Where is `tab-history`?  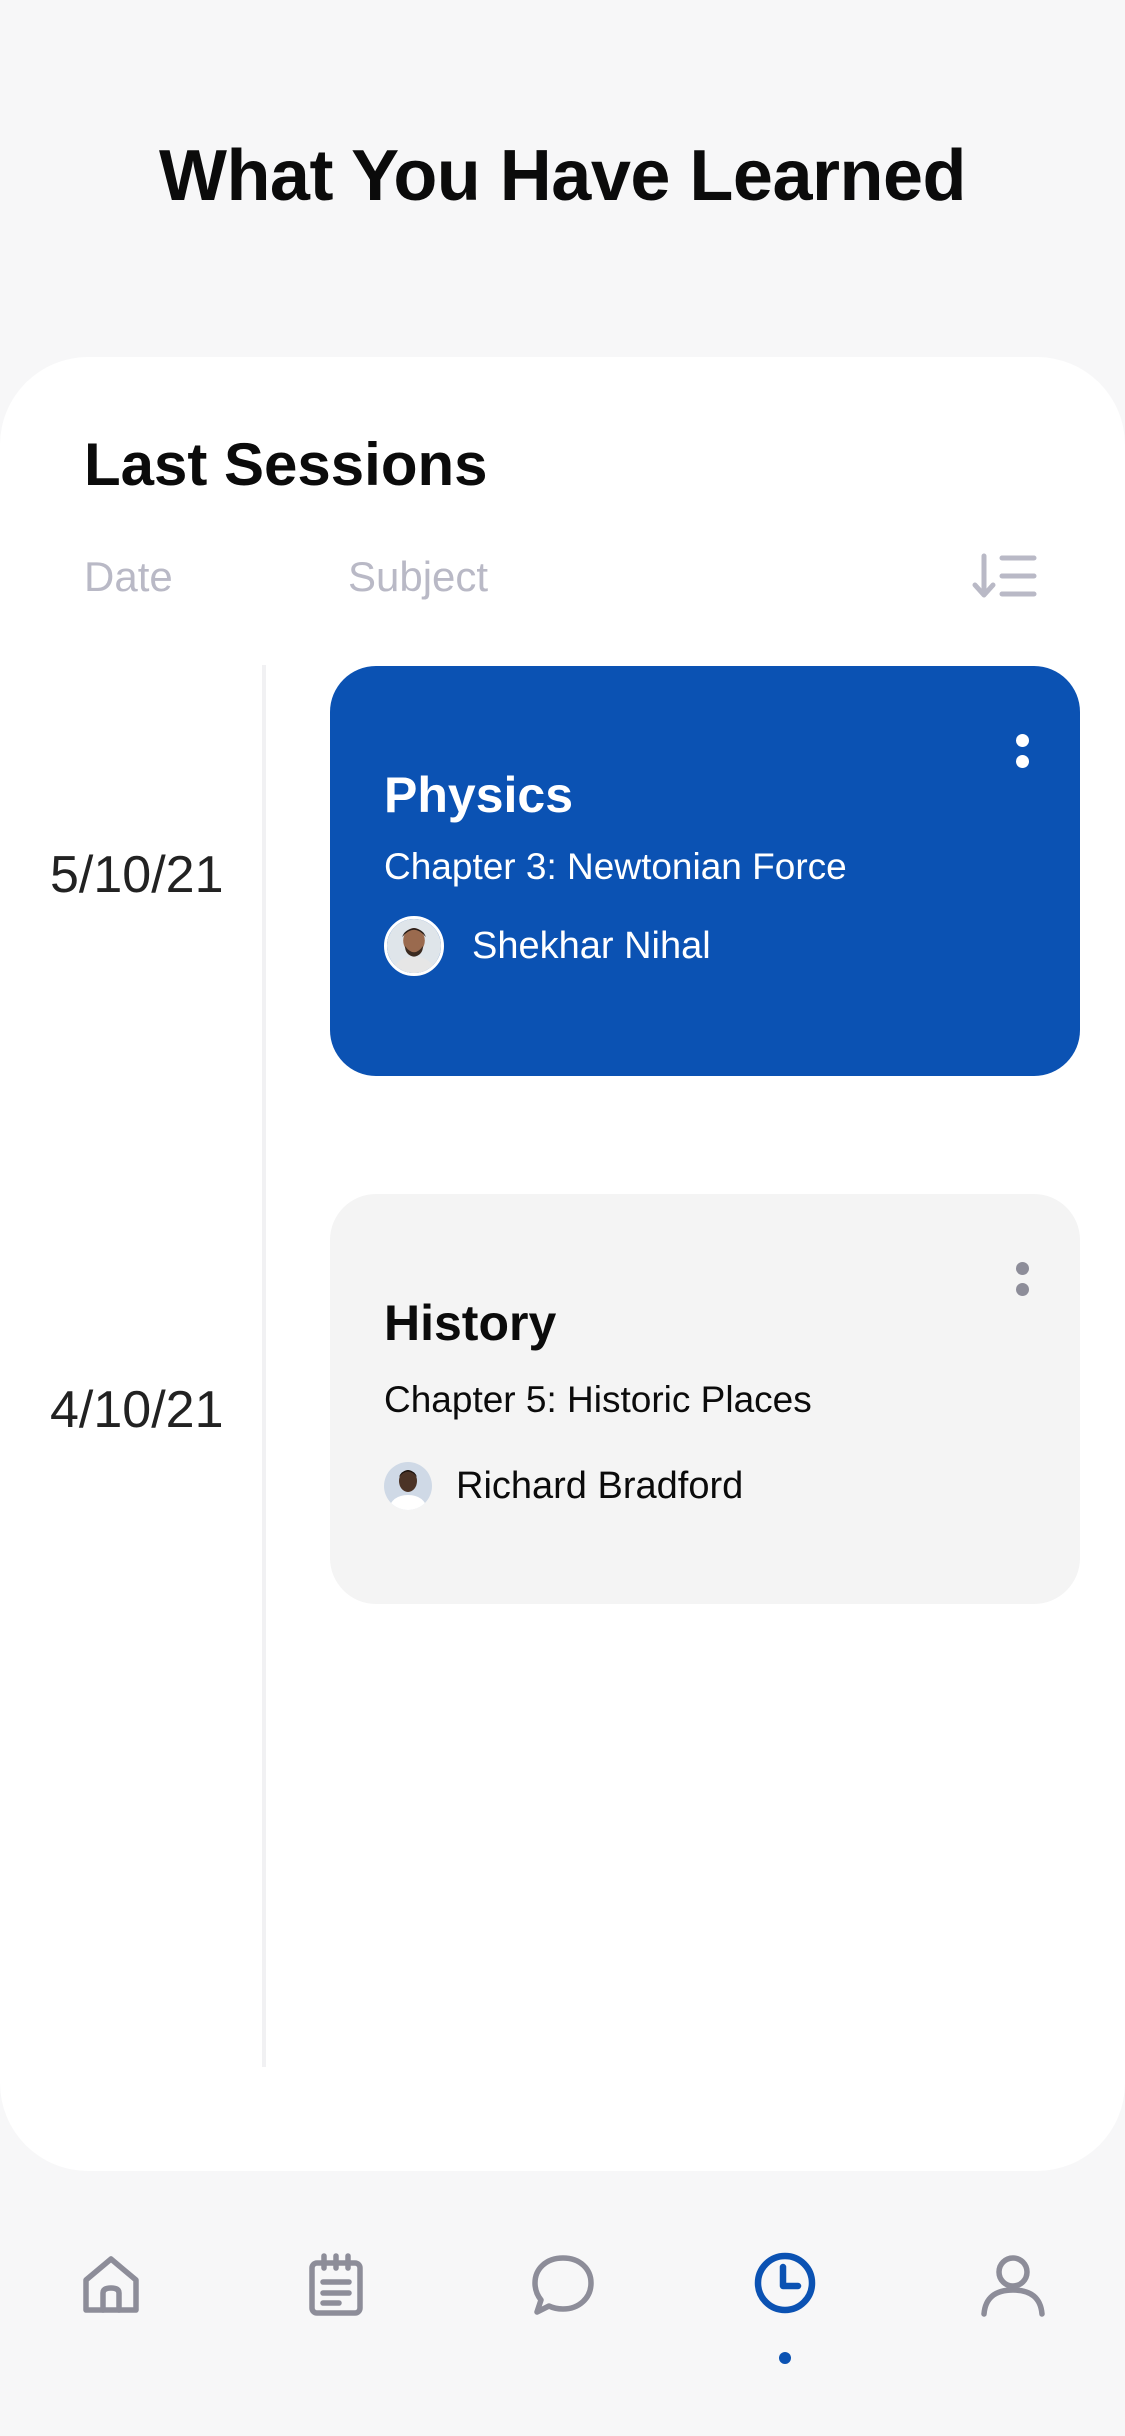
tab-history is located at coordinates (785, 2297).